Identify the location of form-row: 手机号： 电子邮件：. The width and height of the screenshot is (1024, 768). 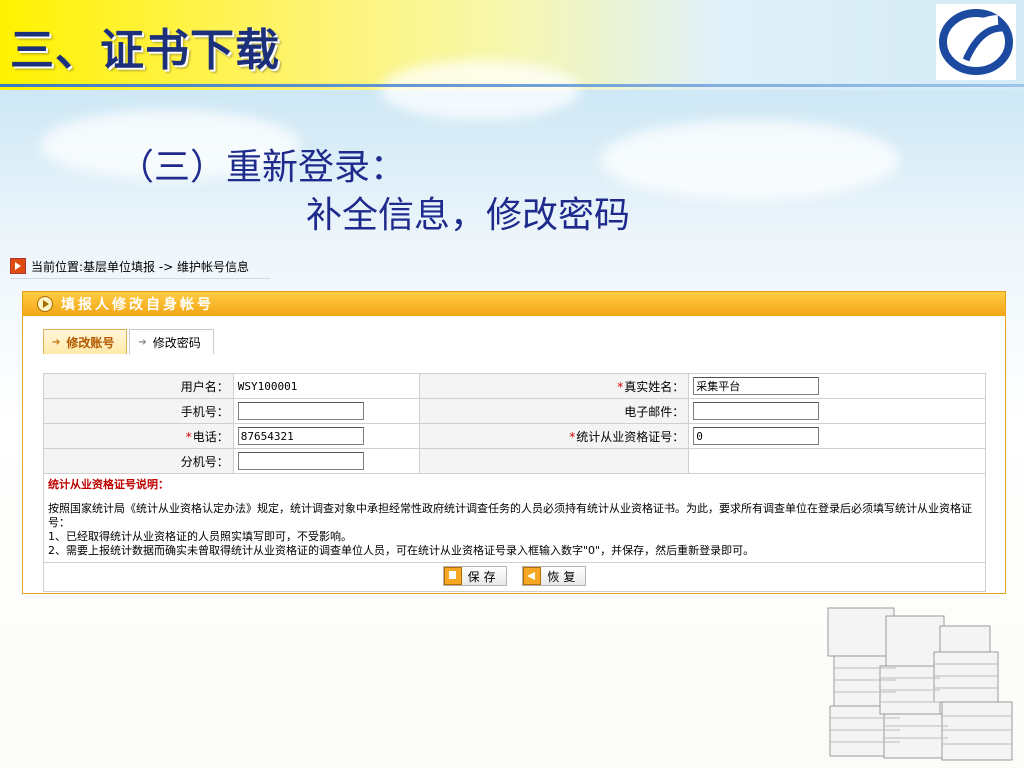
(514, 411).